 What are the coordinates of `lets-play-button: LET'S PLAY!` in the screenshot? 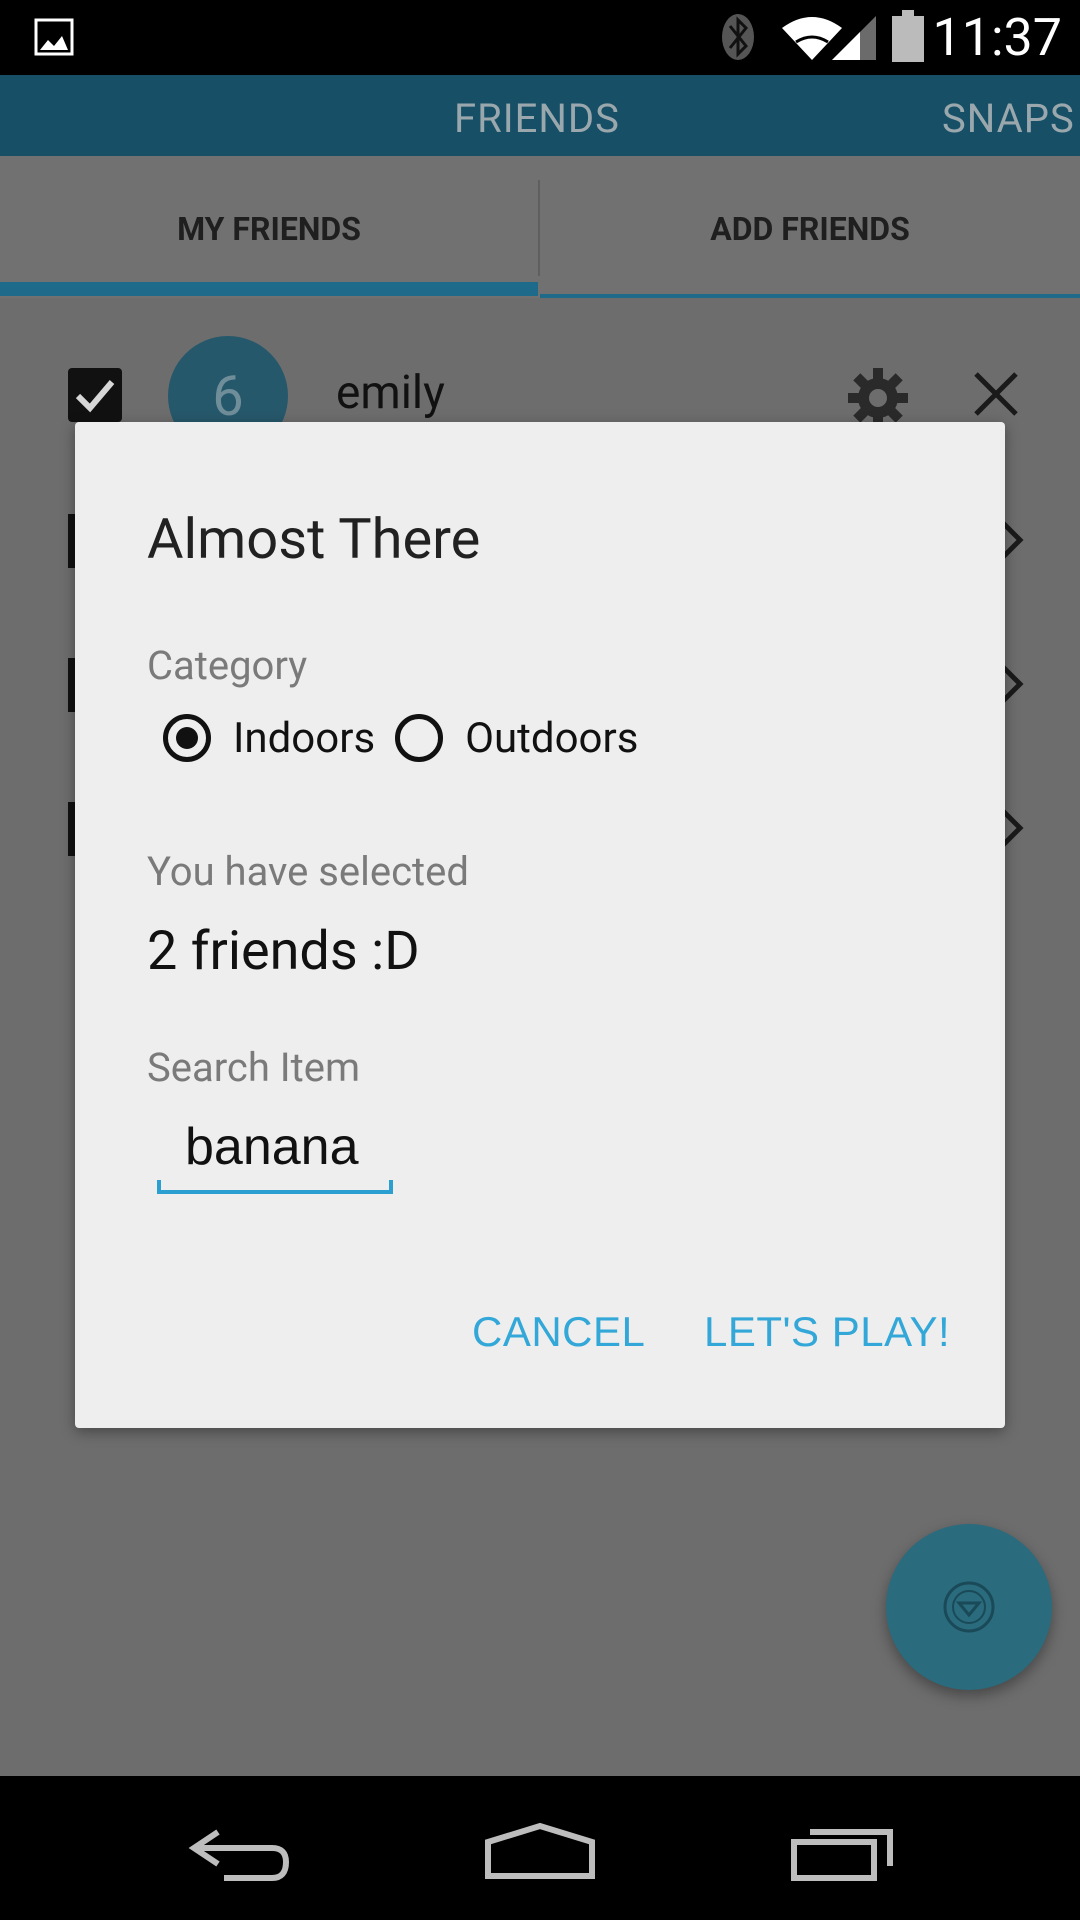 It's located at (827, 1332).